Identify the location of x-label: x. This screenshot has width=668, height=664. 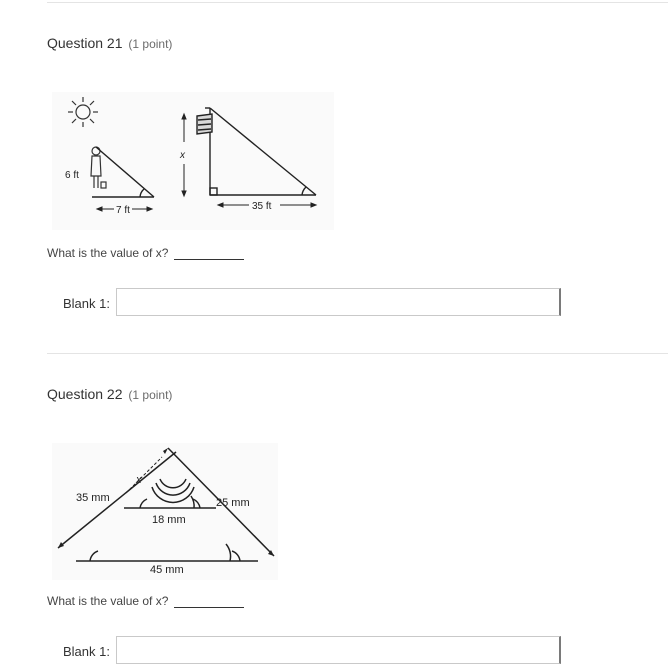
(138, 480).